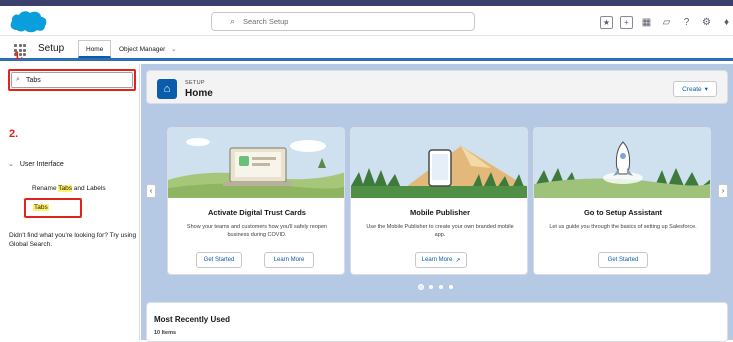  I want to click on create-button-label: Create, so click(692, 89).